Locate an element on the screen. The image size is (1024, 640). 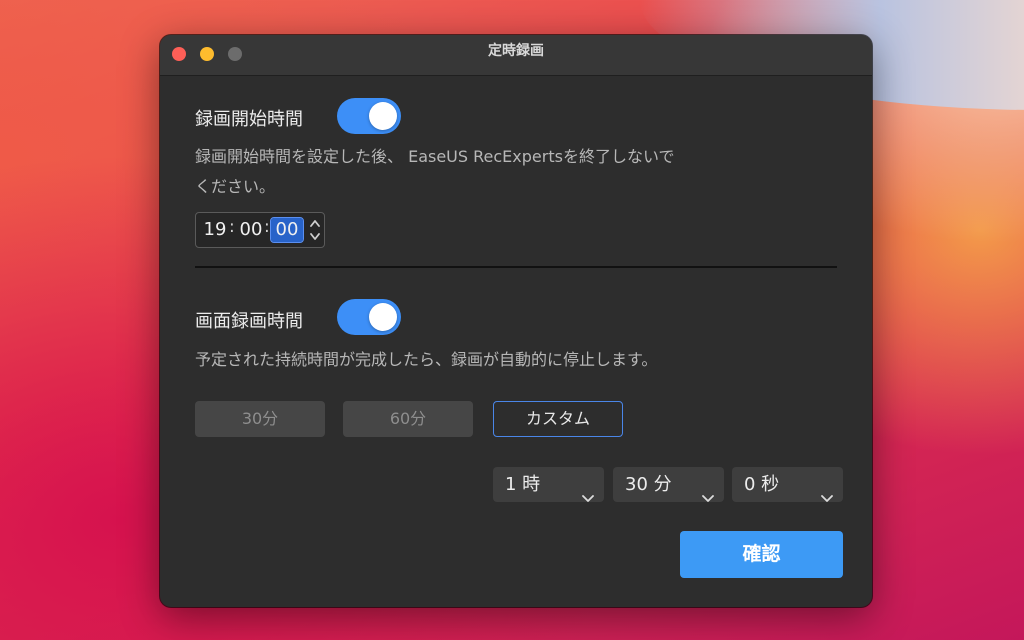
custom-hours-value: 1 時 is located at coordinates (523, 484).